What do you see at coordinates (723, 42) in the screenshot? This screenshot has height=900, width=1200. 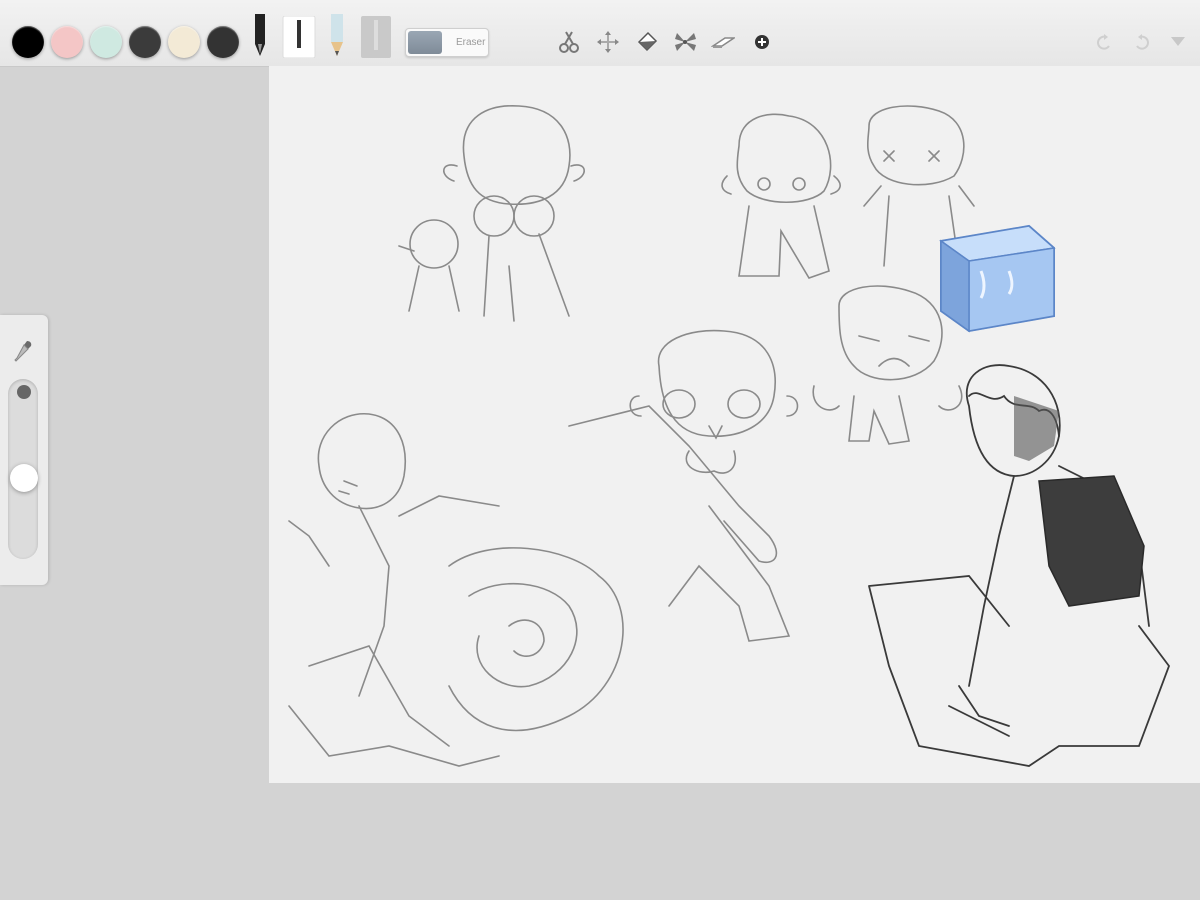 I see `smudge-icon` at bounding box center [723, 42].